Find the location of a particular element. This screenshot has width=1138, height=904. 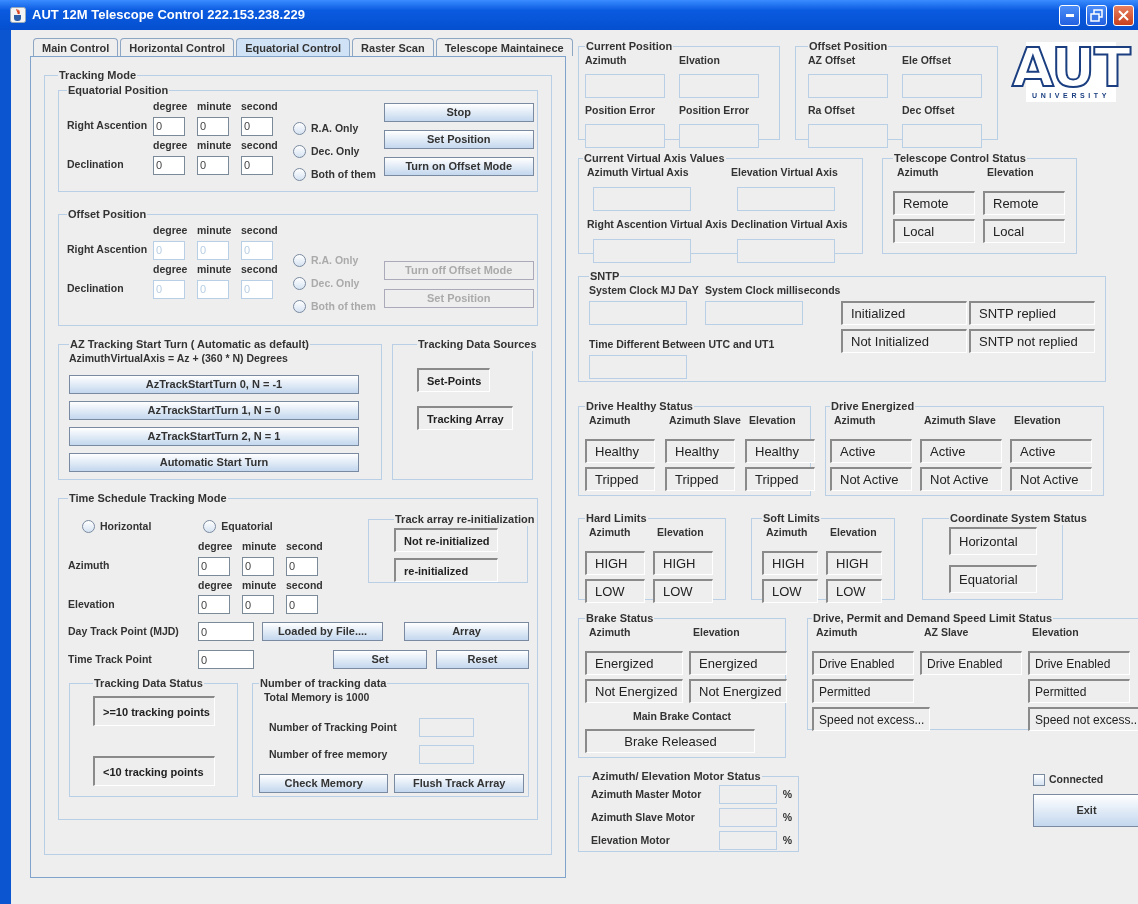

action-button: AzTrackStartTurn 0, N = -1 is located at coordinates (214, 384).